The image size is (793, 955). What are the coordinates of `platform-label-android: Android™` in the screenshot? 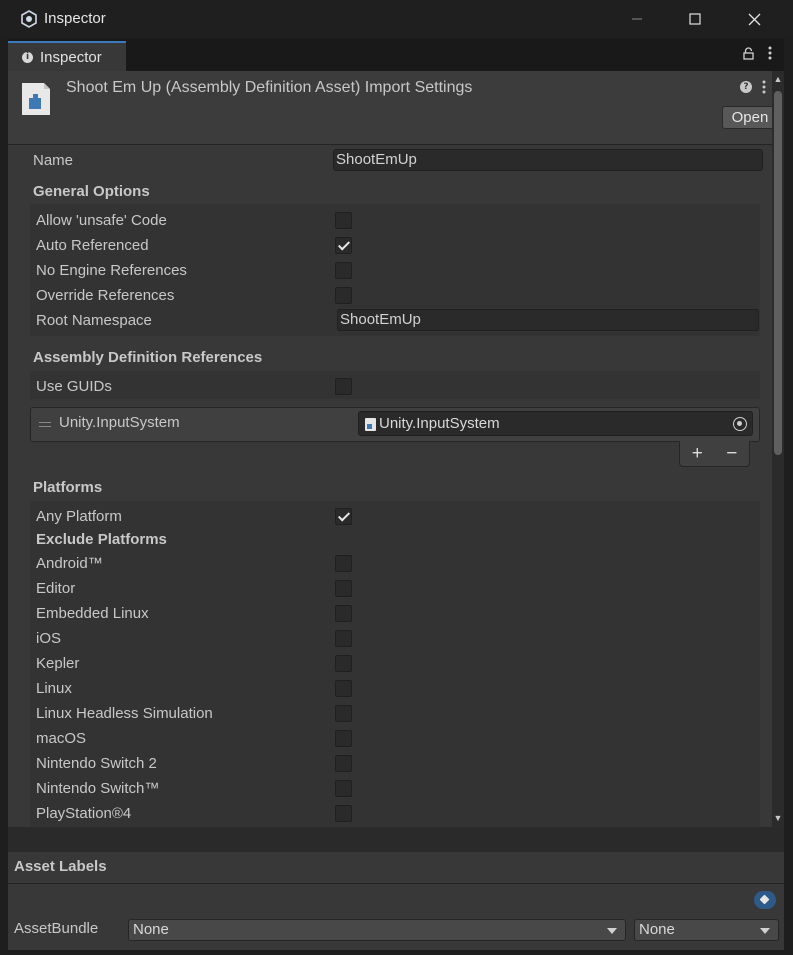 It's located at (69, 563).